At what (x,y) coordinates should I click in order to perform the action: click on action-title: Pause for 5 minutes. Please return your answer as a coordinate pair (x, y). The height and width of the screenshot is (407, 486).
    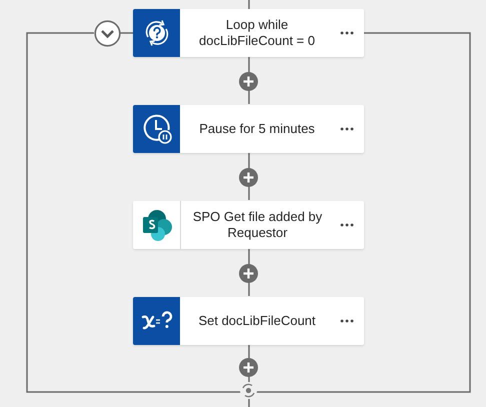
    Looking at the image, I should click on (257, 129).